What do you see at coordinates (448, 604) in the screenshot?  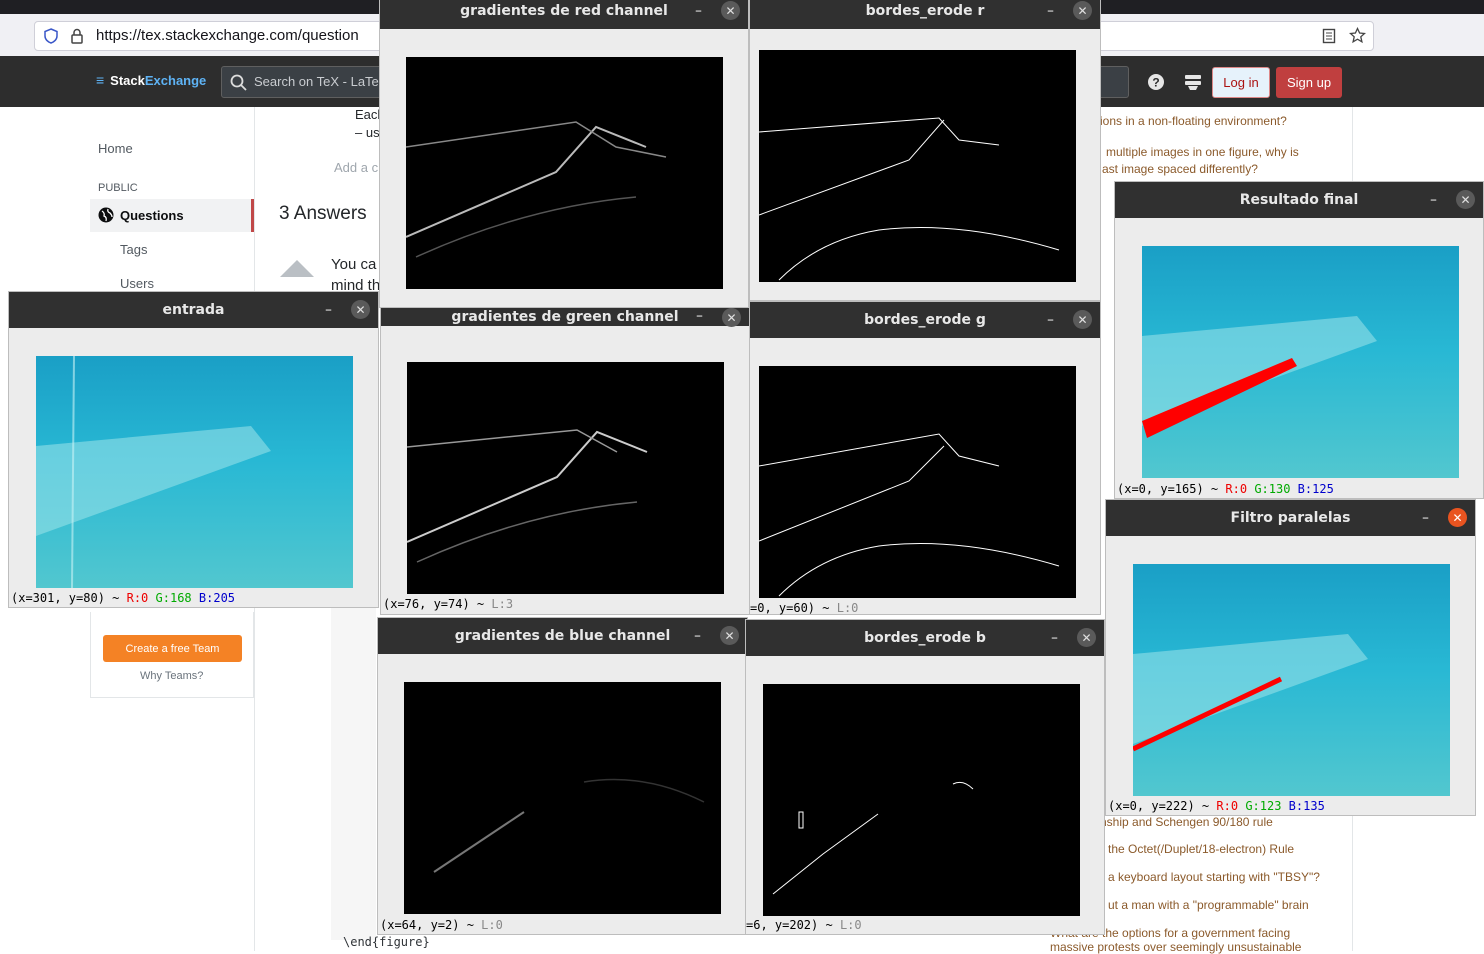 I see `status-grad-green: (x=76, y=74) ~ L:3` at bounding box center [448, 604].